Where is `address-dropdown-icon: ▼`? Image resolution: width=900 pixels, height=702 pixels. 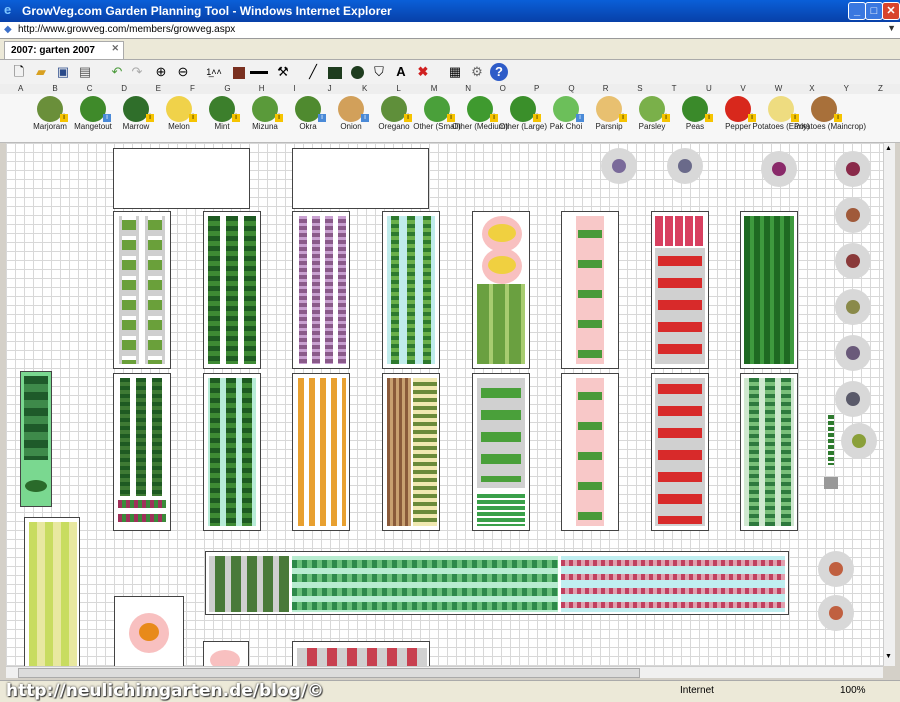 address-dropdown-icon: ▼ is located at coordinates (891, 28).